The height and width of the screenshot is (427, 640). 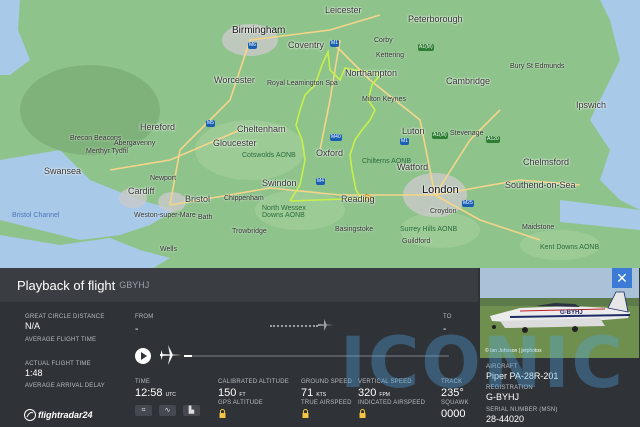 What do you see at coordinates (234, 80) in the screenshot?
I see `map-label-worcester: Worcester` at bounding box center [234, 80].